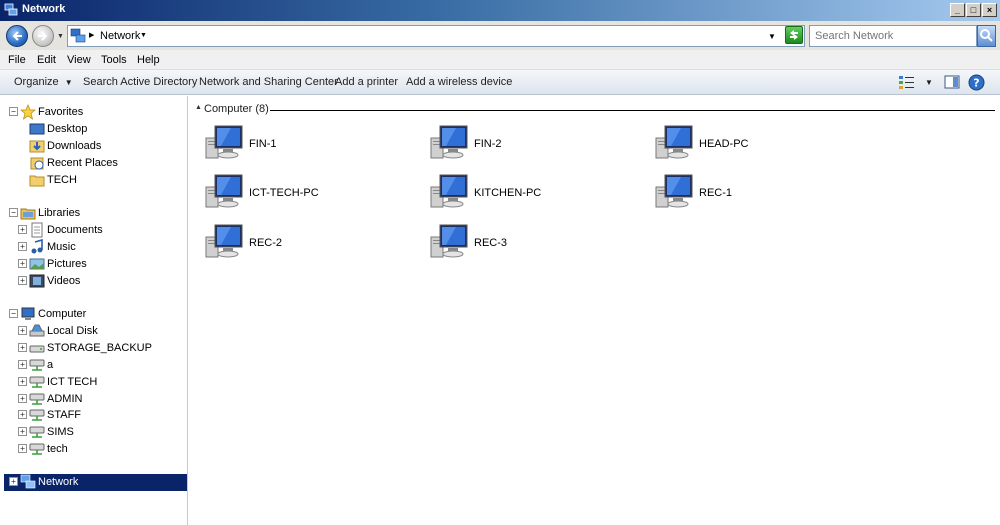 This screenshot has width=1000, height=525. Describe the element at coordinates (17, 36) in the screenshot. I see `back-button` at that location.